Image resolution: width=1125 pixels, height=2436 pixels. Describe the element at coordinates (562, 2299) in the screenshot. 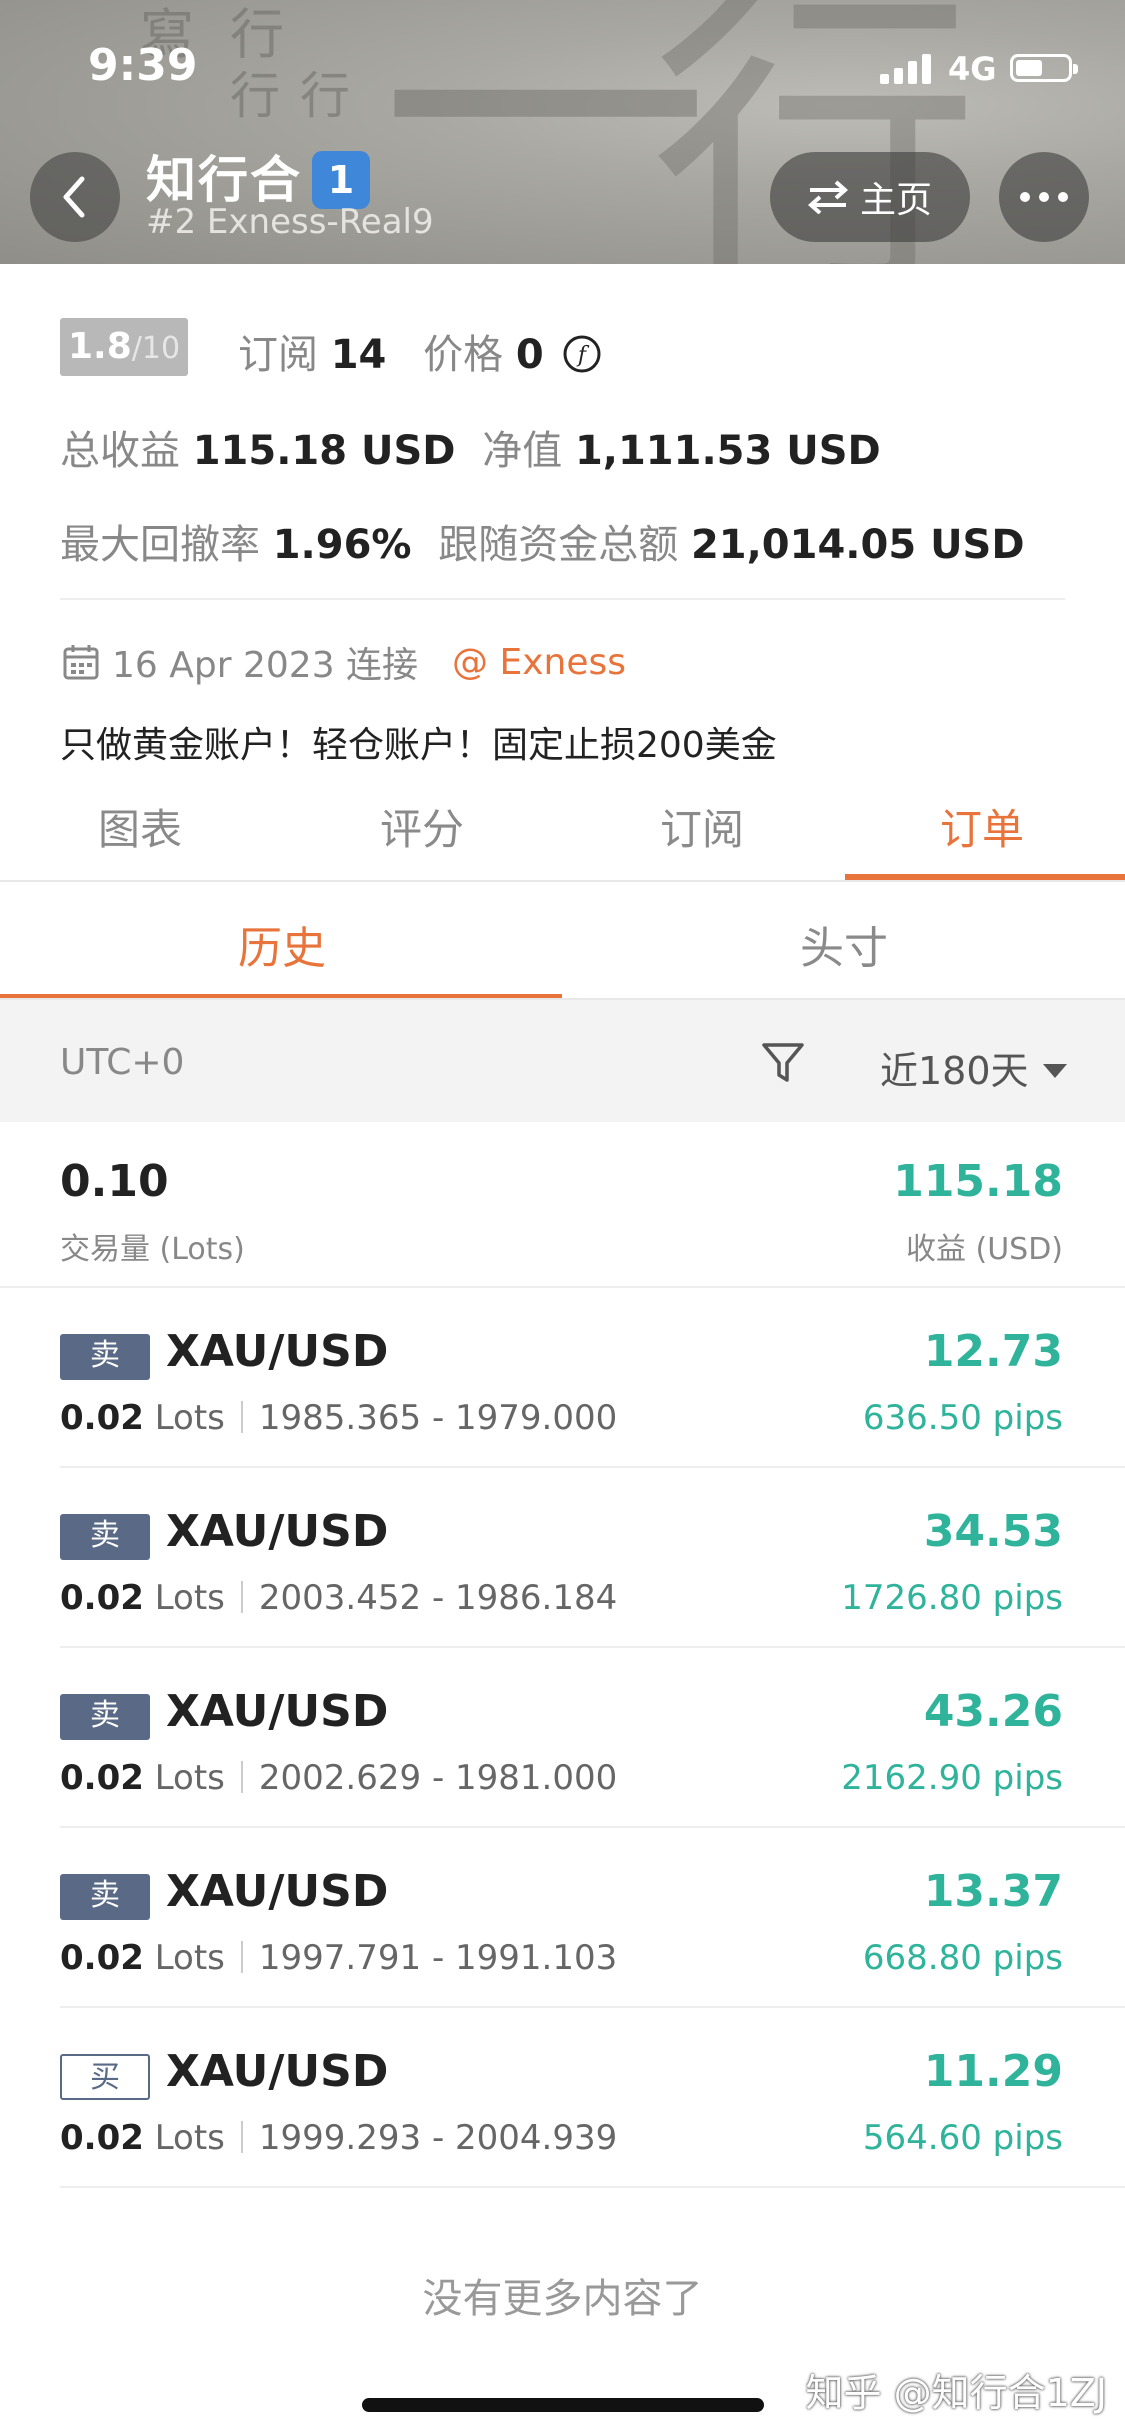

I see `no-more-content: 没有更多内容了` at that location.